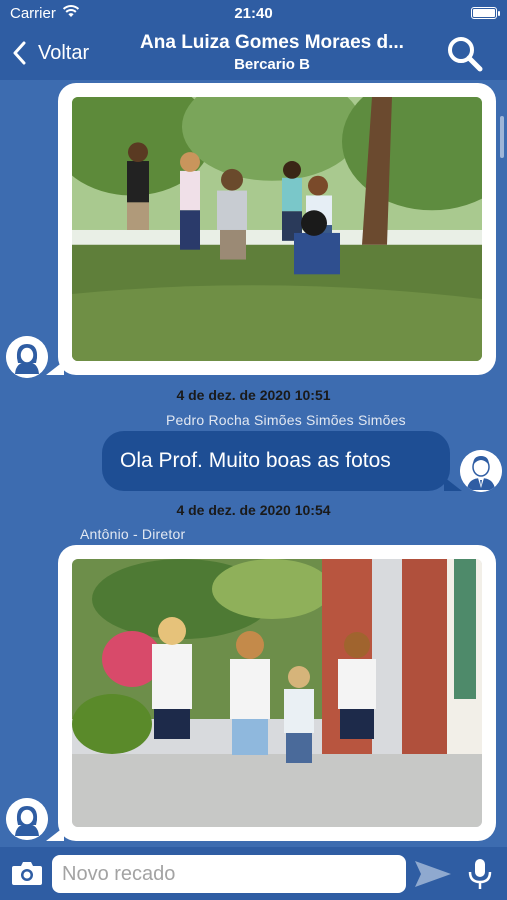 The image size is (507, 900). I want to click on conversation-title: Ana Luiza Gomes Moraes d... Bercario B, so click(272, 52).